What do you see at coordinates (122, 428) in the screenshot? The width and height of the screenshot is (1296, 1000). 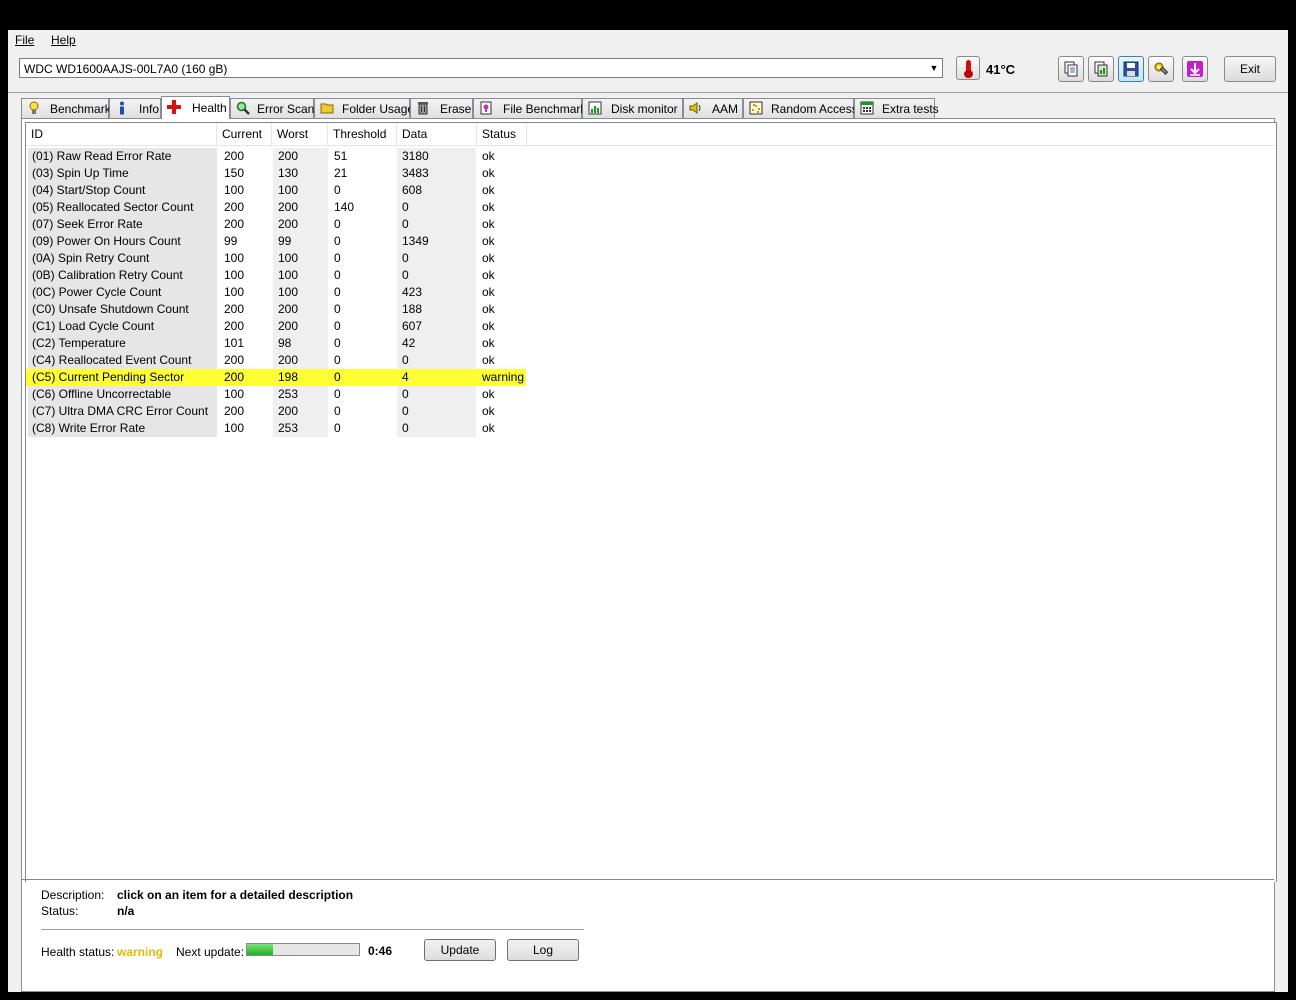 I see `cell-id: (C8) Write Error Rate` at bounding box center [122, 428].